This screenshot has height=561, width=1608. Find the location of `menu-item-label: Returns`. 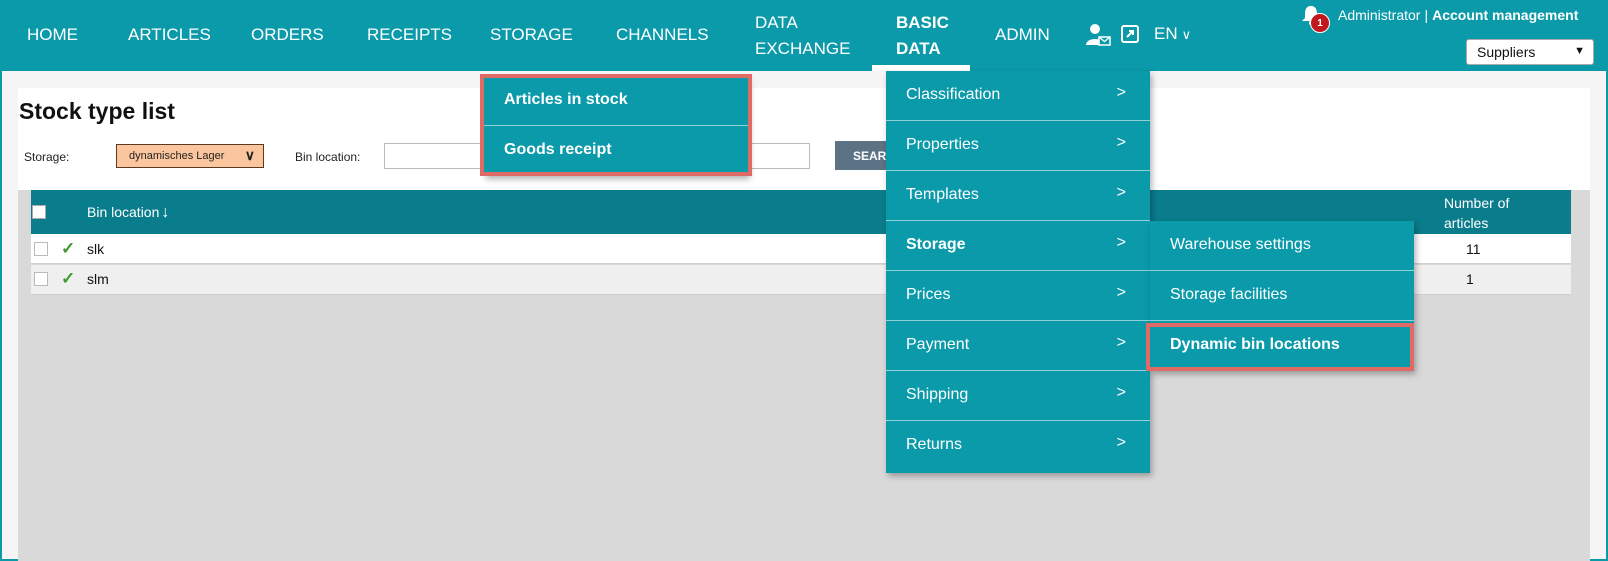

menu-item-label: Returns is located at coordinates (934, 444).